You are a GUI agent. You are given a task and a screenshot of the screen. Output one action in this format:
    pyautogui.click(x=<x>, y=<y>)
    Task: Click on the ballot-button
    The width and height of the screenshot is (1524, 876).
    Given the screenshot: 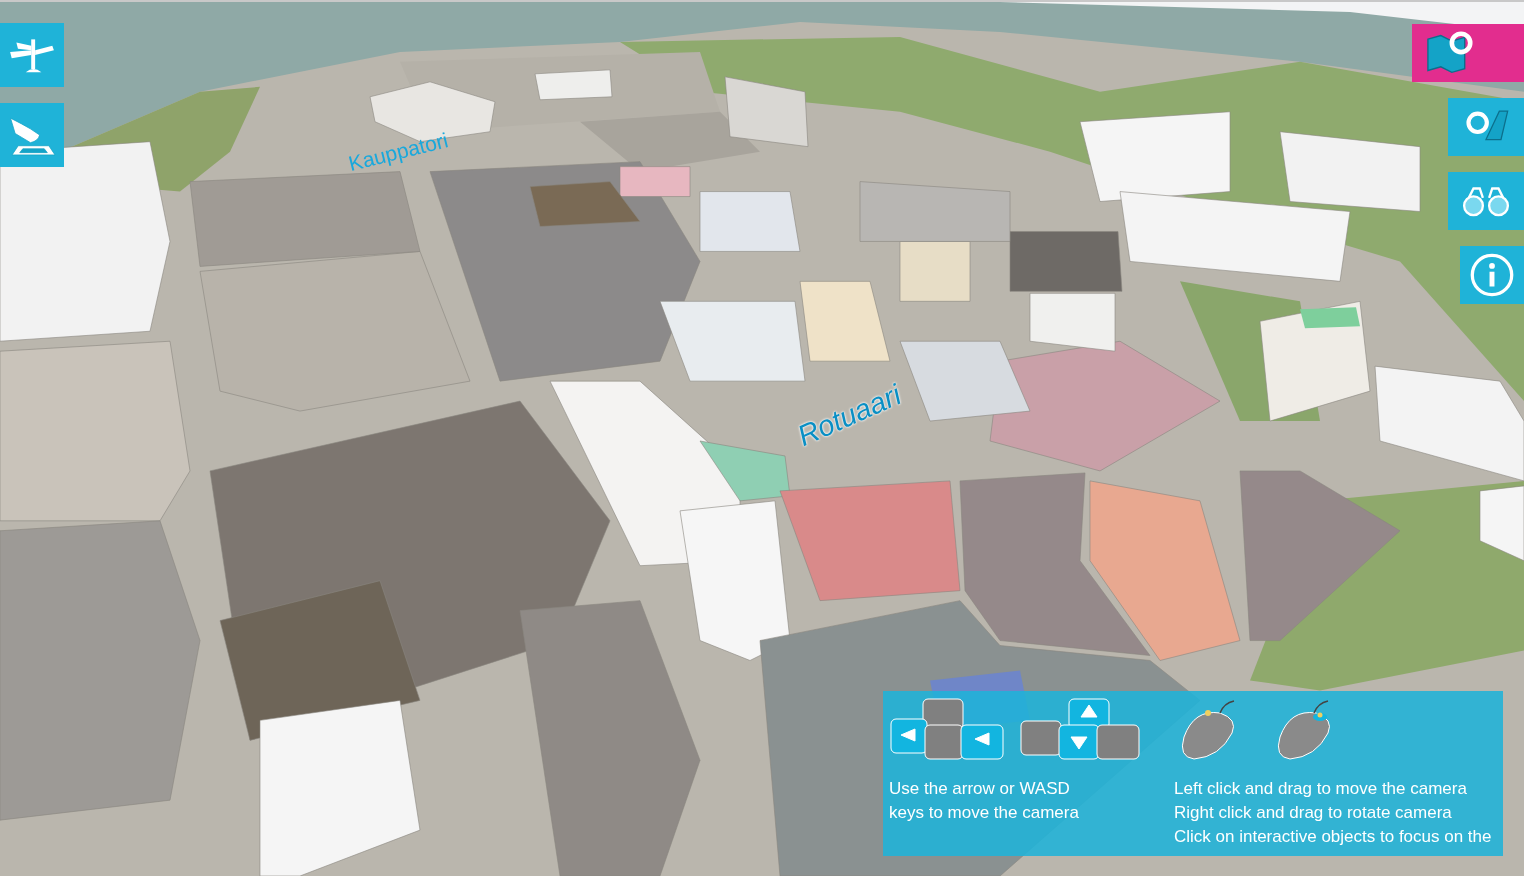 What is the action you would take?
    pyautogui.click(x=32, y=135)
    